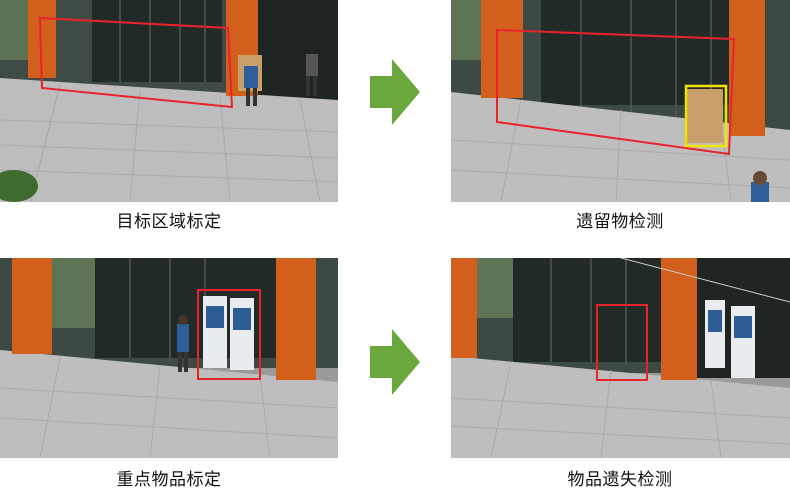  What do you see at coordinates (705, 116) in the screenshot?
I see `left-behind-box` at bounding box center [705, 116].